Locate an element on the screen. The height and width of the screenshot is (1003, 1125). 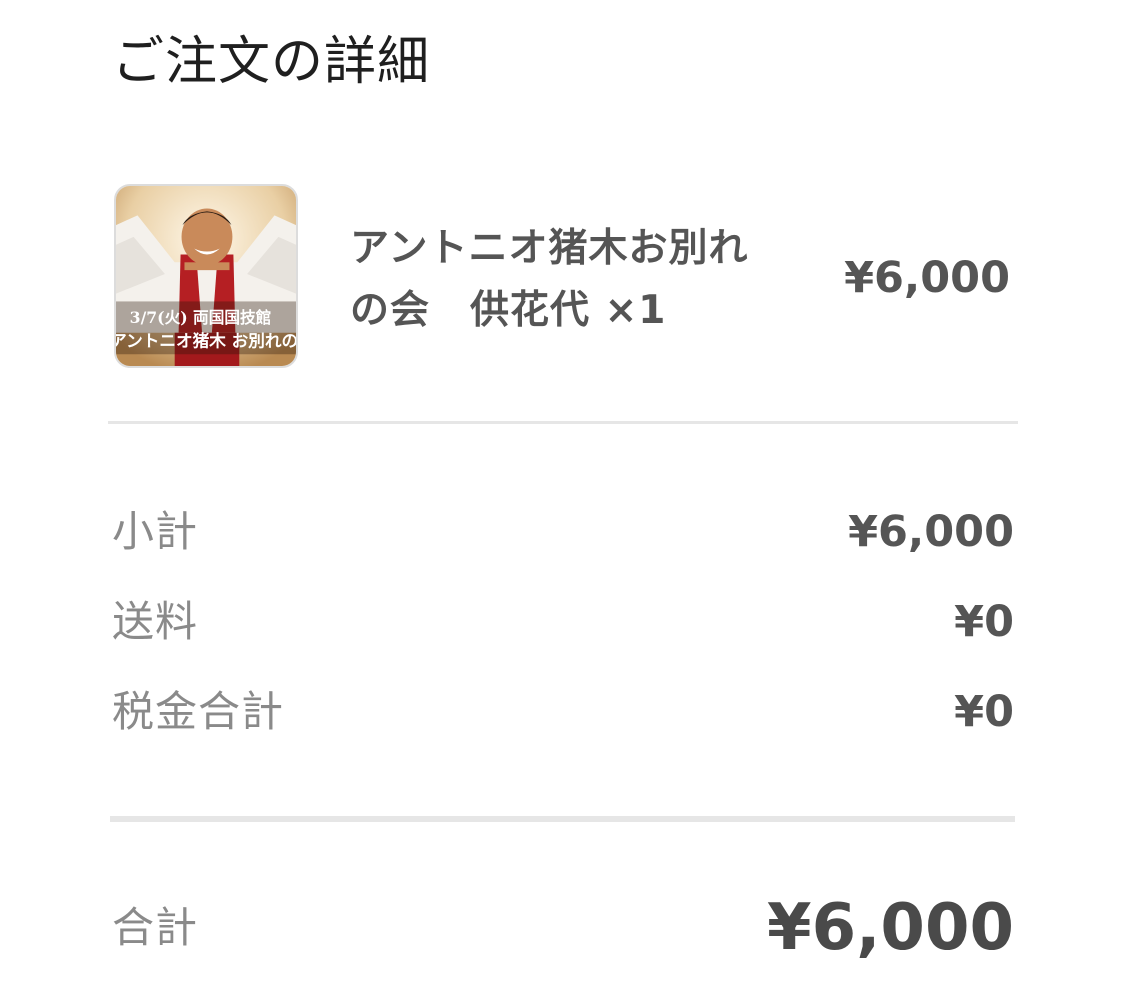
subtotal-value: ¥6,000 is located at coordinates (931, 532).